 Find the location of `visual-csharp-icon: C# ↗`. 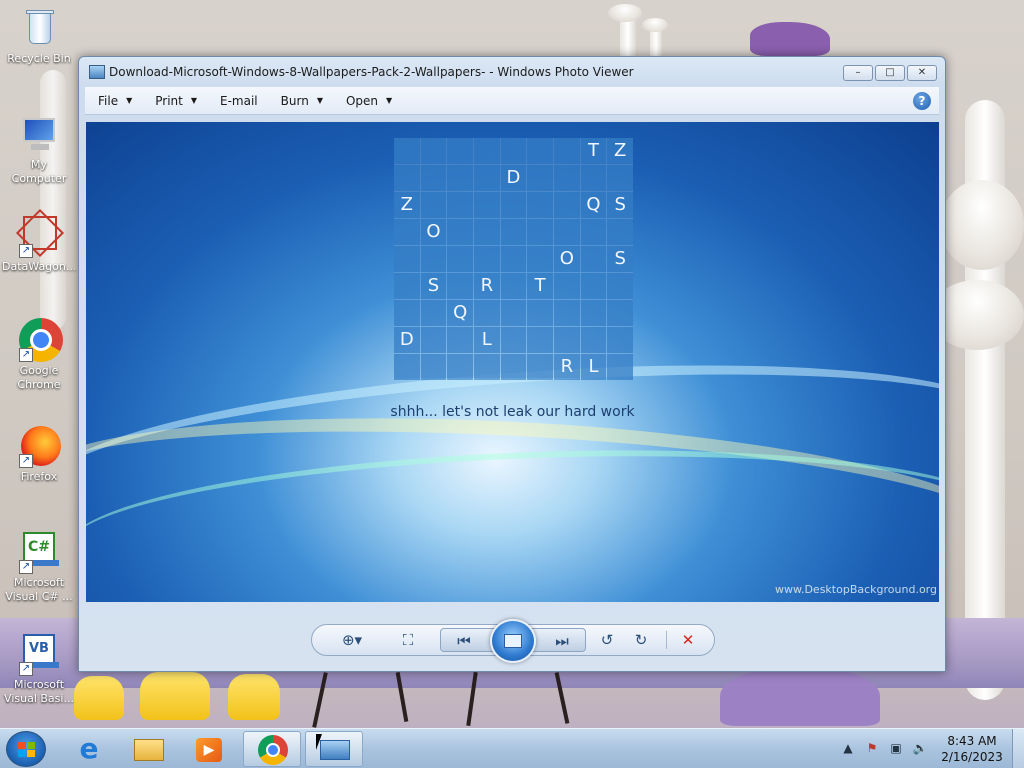

visual-csharp-icon: C# ↗ is located at coordinates (39, 552).